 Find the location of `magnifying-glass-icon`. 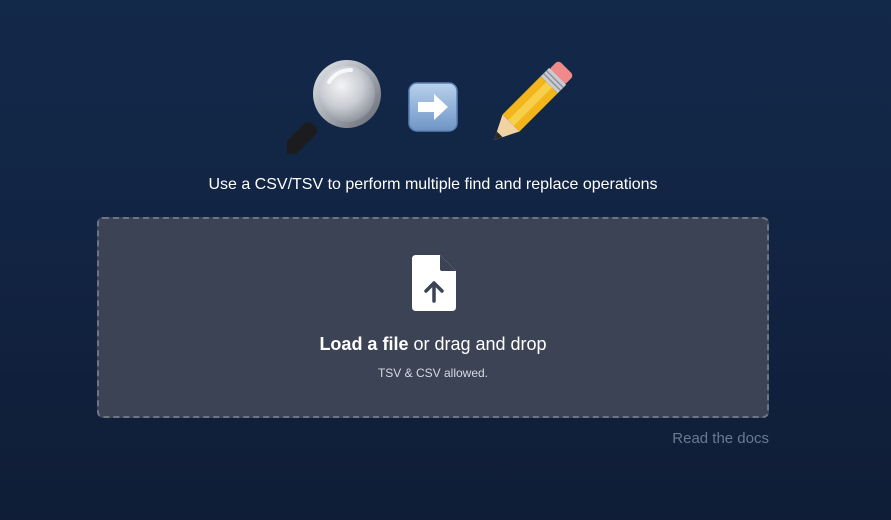

magnifying-glass-icon is located at coordinates (334, 107).